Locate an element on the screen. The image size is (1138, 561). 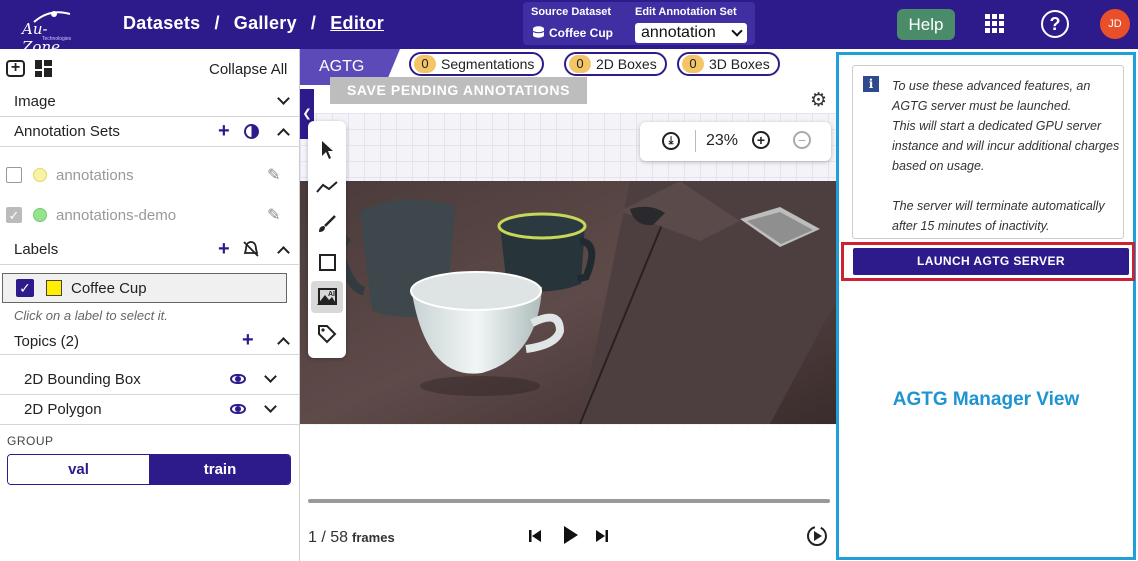
frame-current: 1 is located at coordinates (312, 537).